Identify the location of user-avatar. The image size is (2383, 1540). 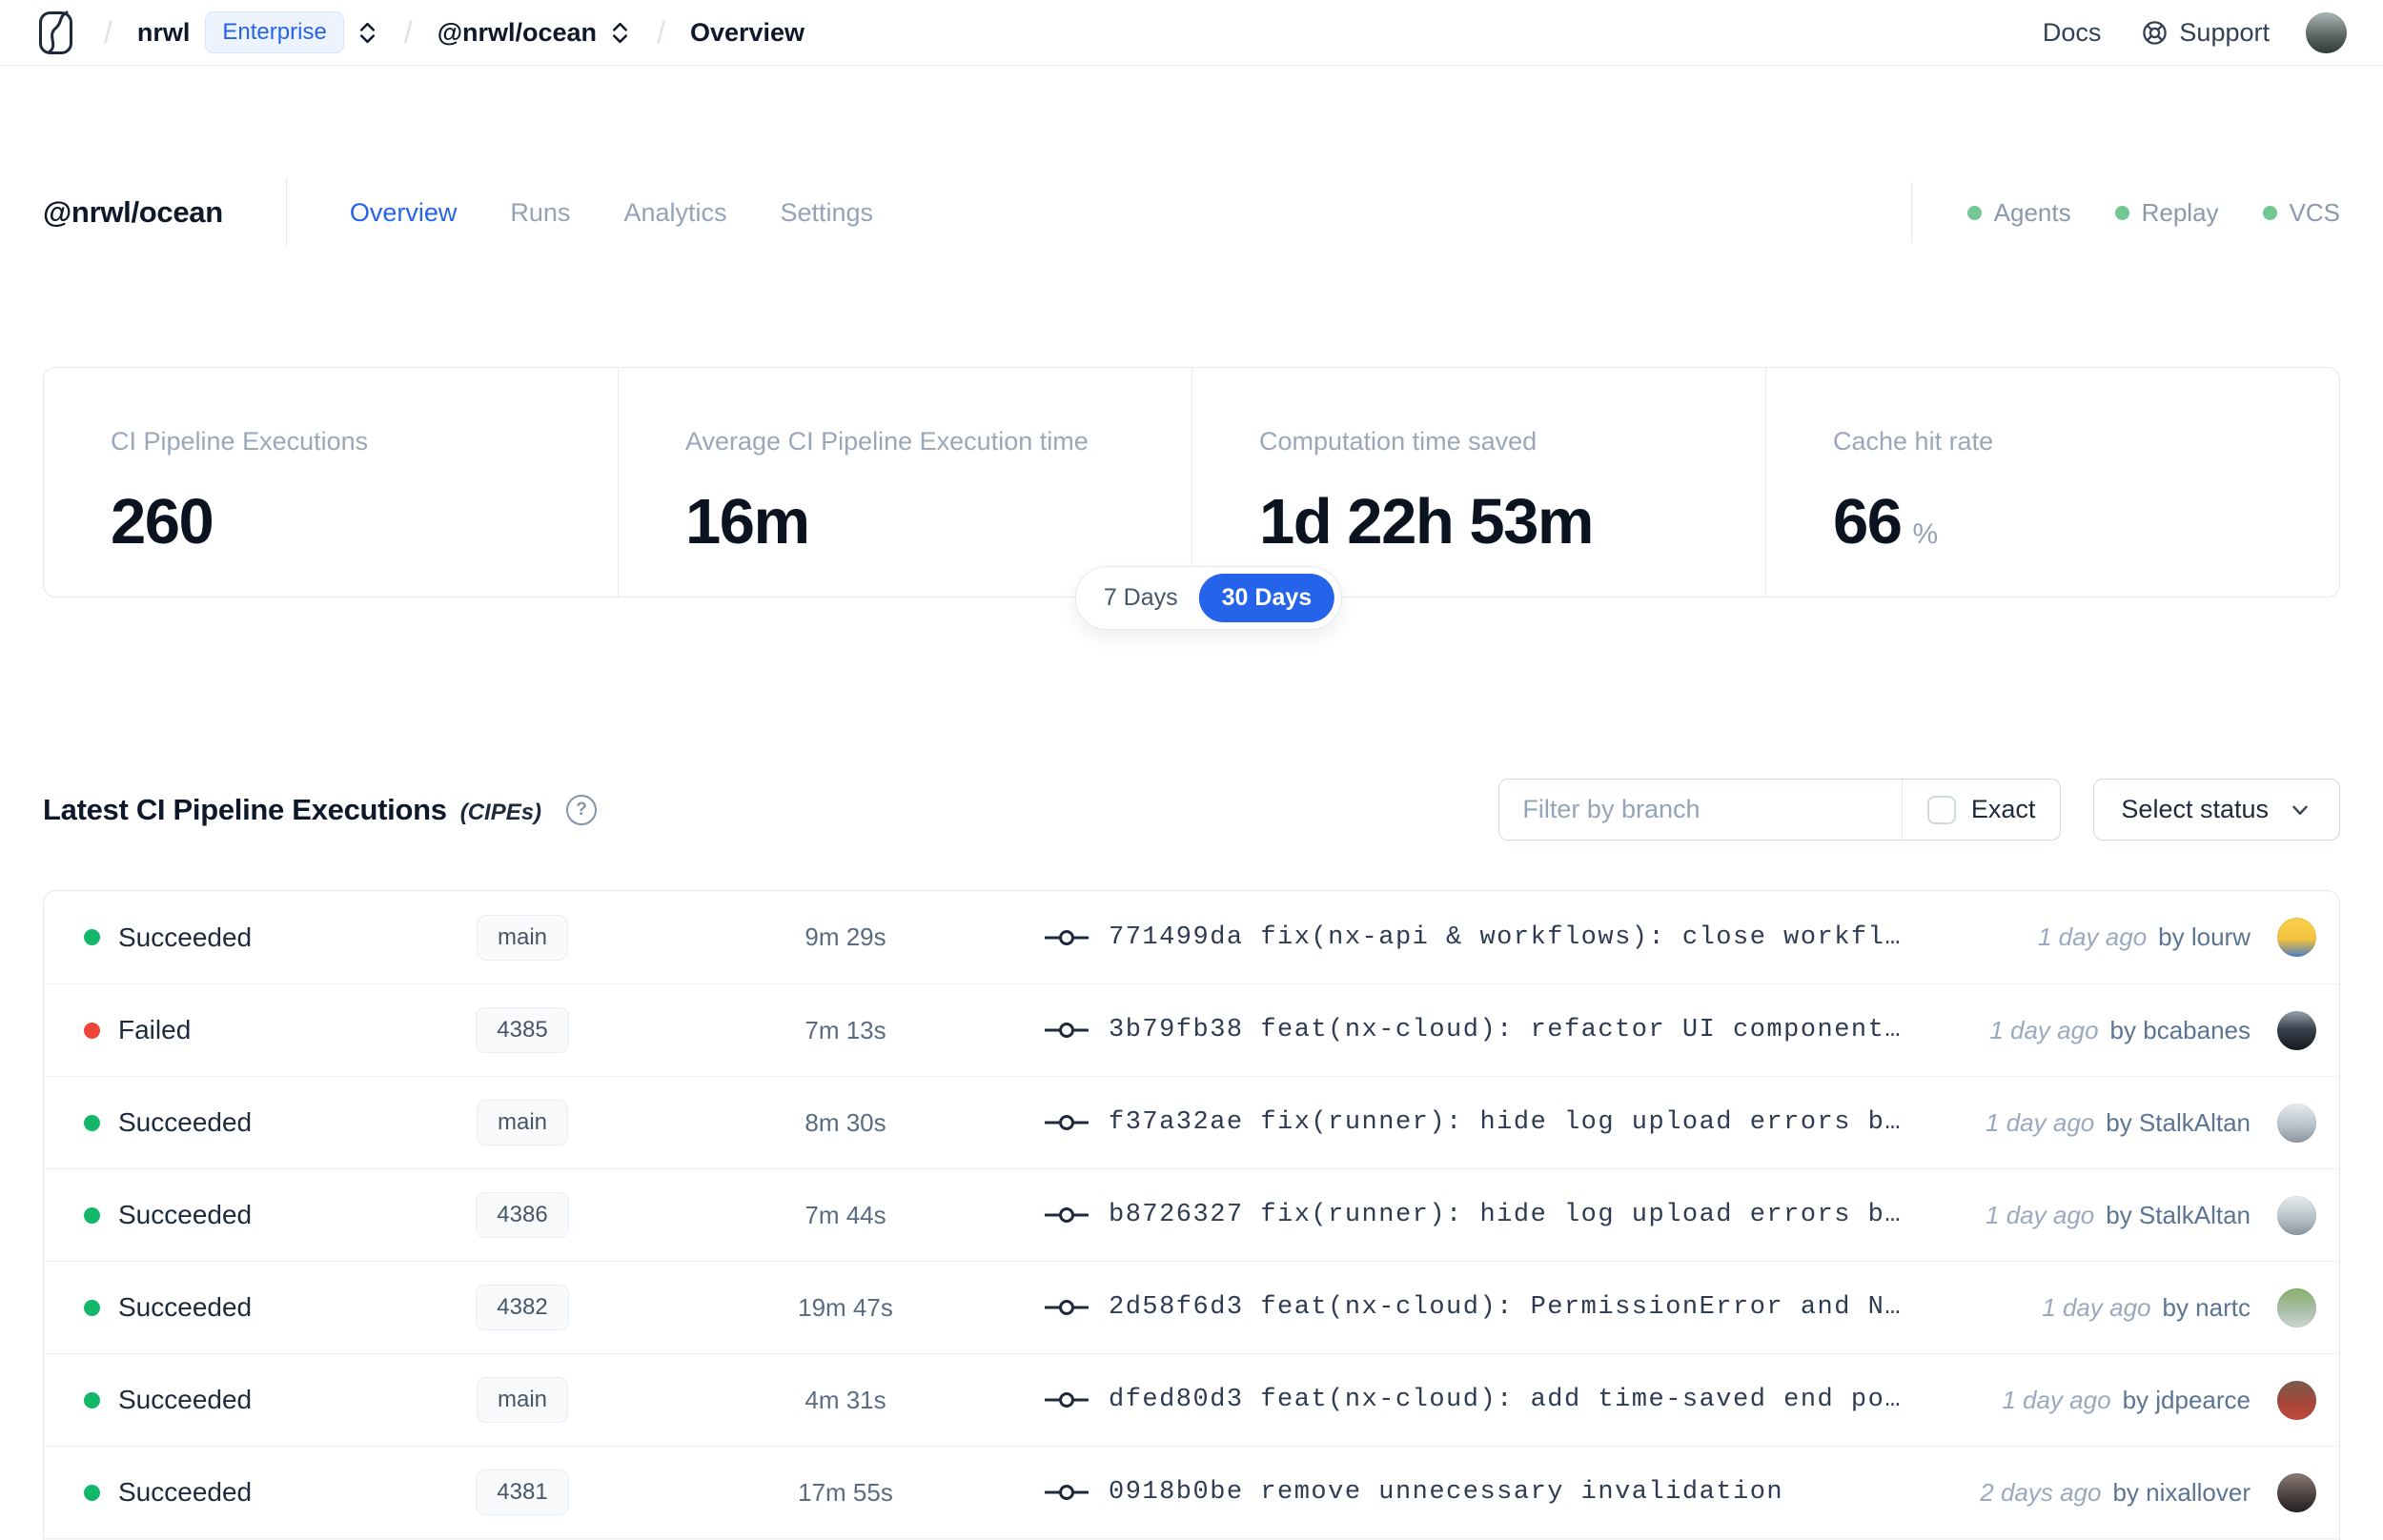
(2327, 32).